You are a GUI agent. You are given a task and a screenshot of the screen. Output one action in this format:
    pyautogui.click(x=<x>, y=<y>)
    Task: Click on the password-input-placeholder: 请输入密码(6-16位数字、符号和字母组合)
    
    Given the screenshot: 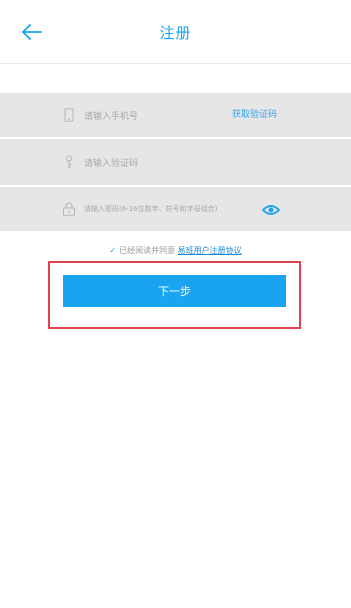 What is the action you would take?
    pyautogui.click(x=150, y=209)
    